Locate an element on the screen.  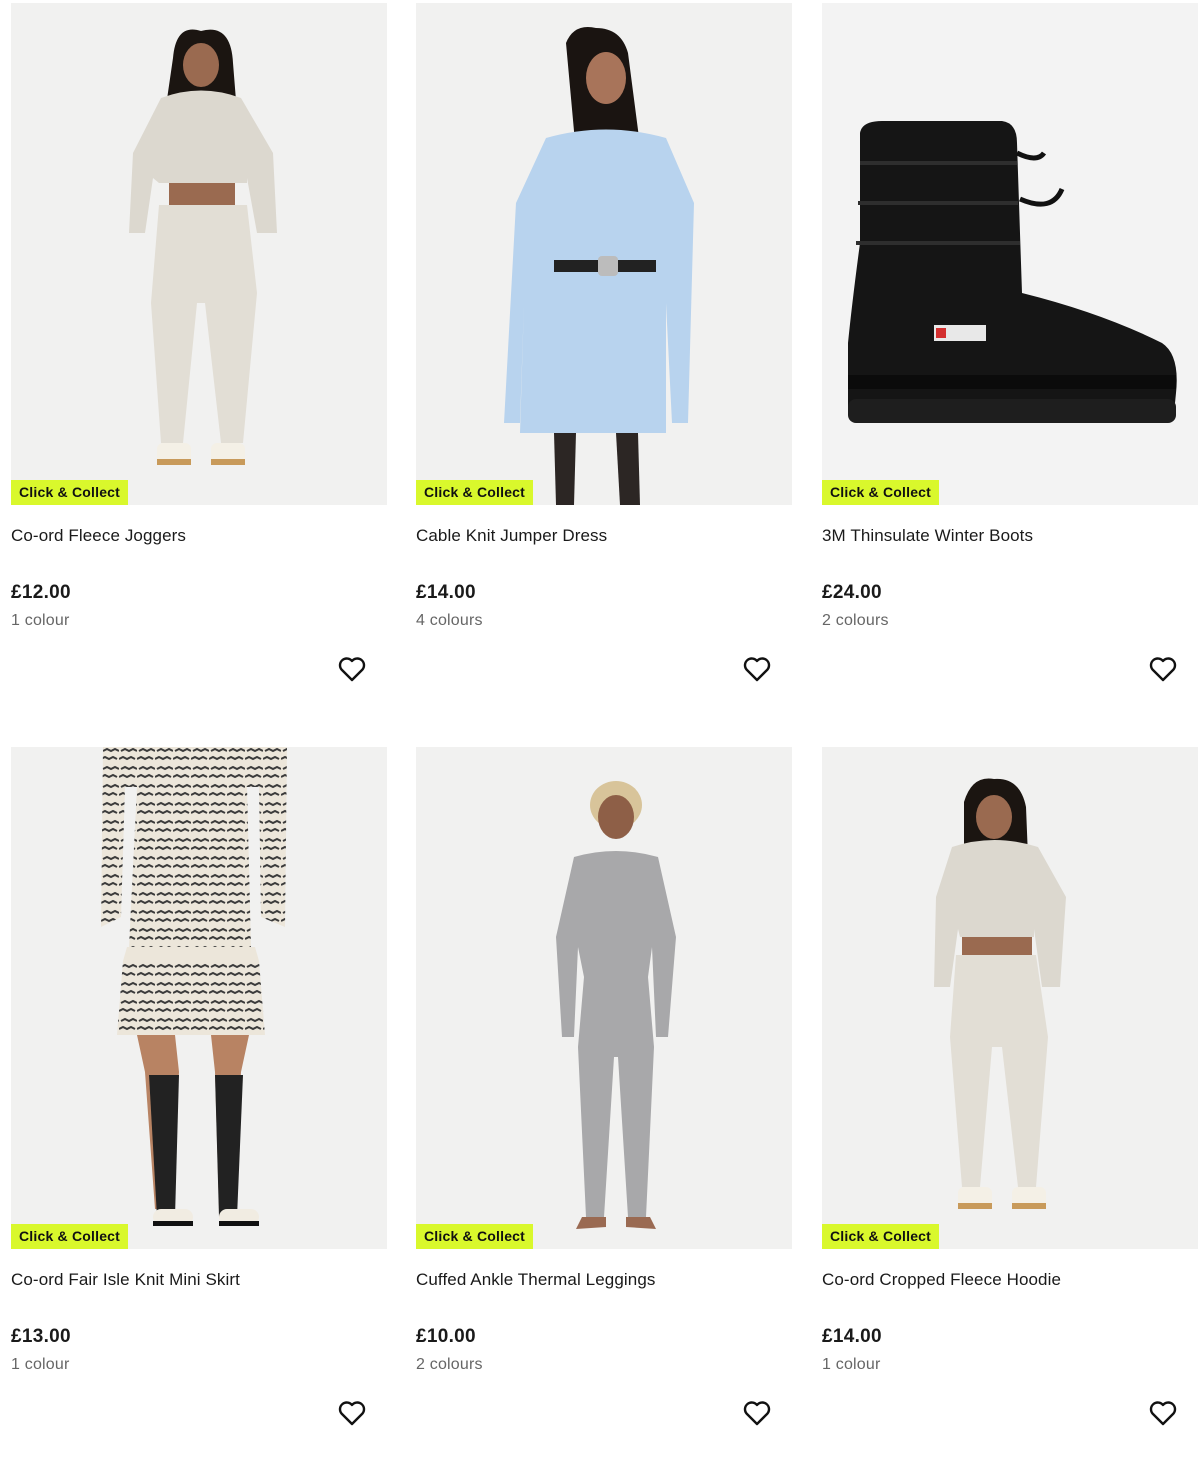
product-colour-count: 4 colours is located at coordinates (449, 620).